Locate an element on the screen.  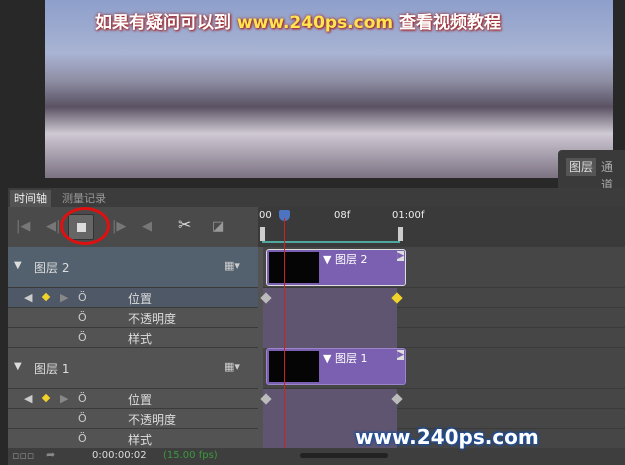
render-icon: ➦ is located at coordinates (50, 454).